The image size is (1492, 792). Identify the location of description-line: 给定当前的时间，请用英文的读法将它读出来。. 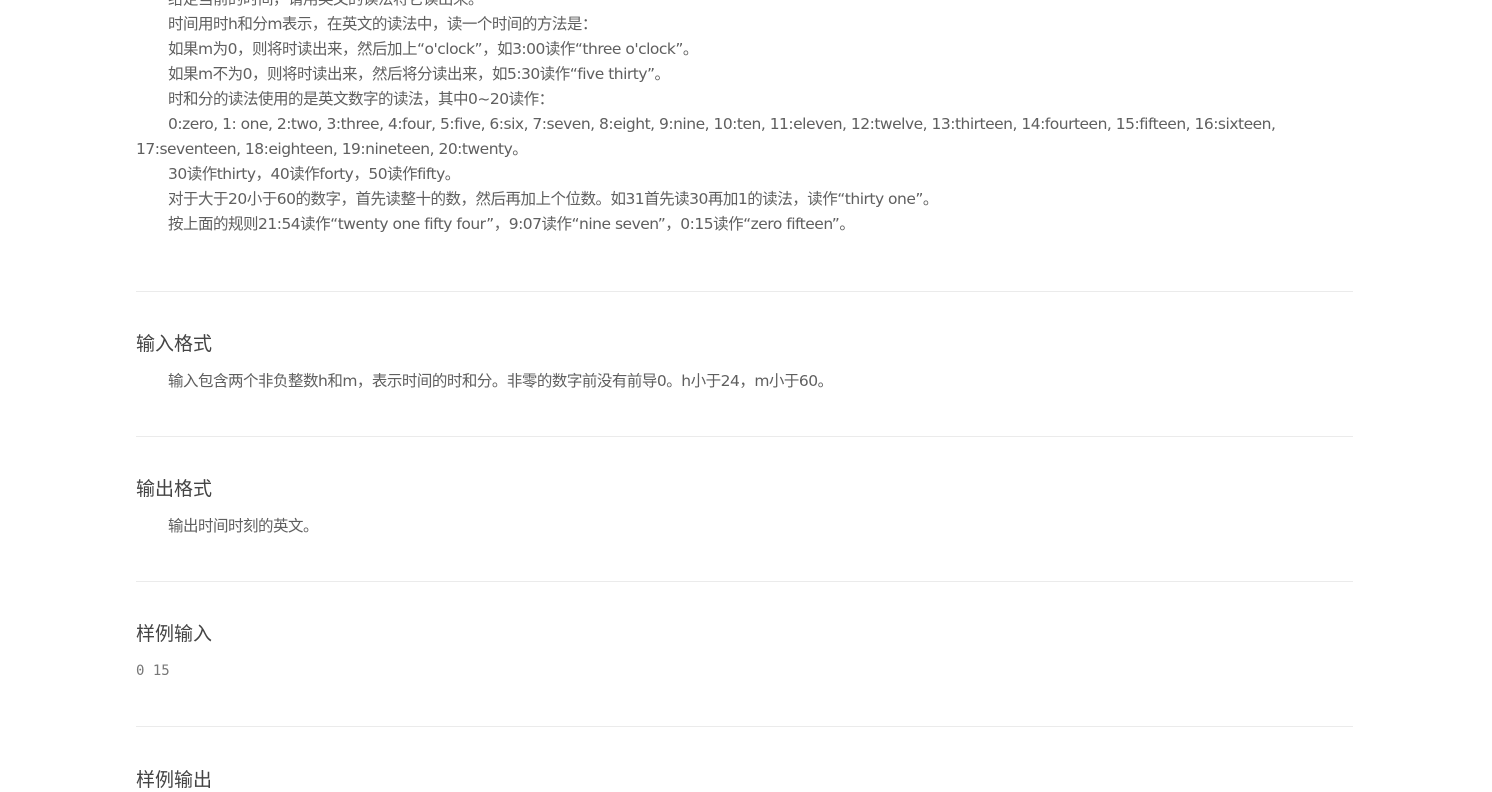
(744, 6).